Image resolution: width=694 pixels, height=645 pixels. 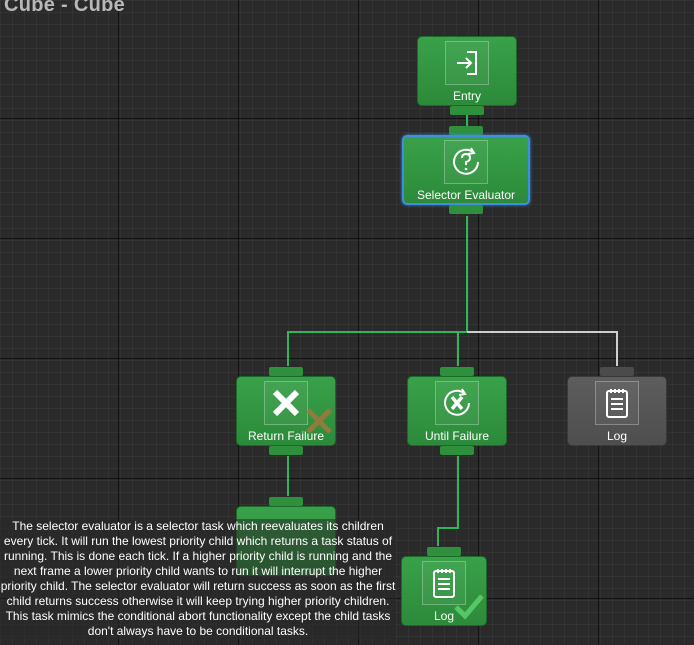 I want to click on node-label: Until Failure, so click(x=457, y=436).